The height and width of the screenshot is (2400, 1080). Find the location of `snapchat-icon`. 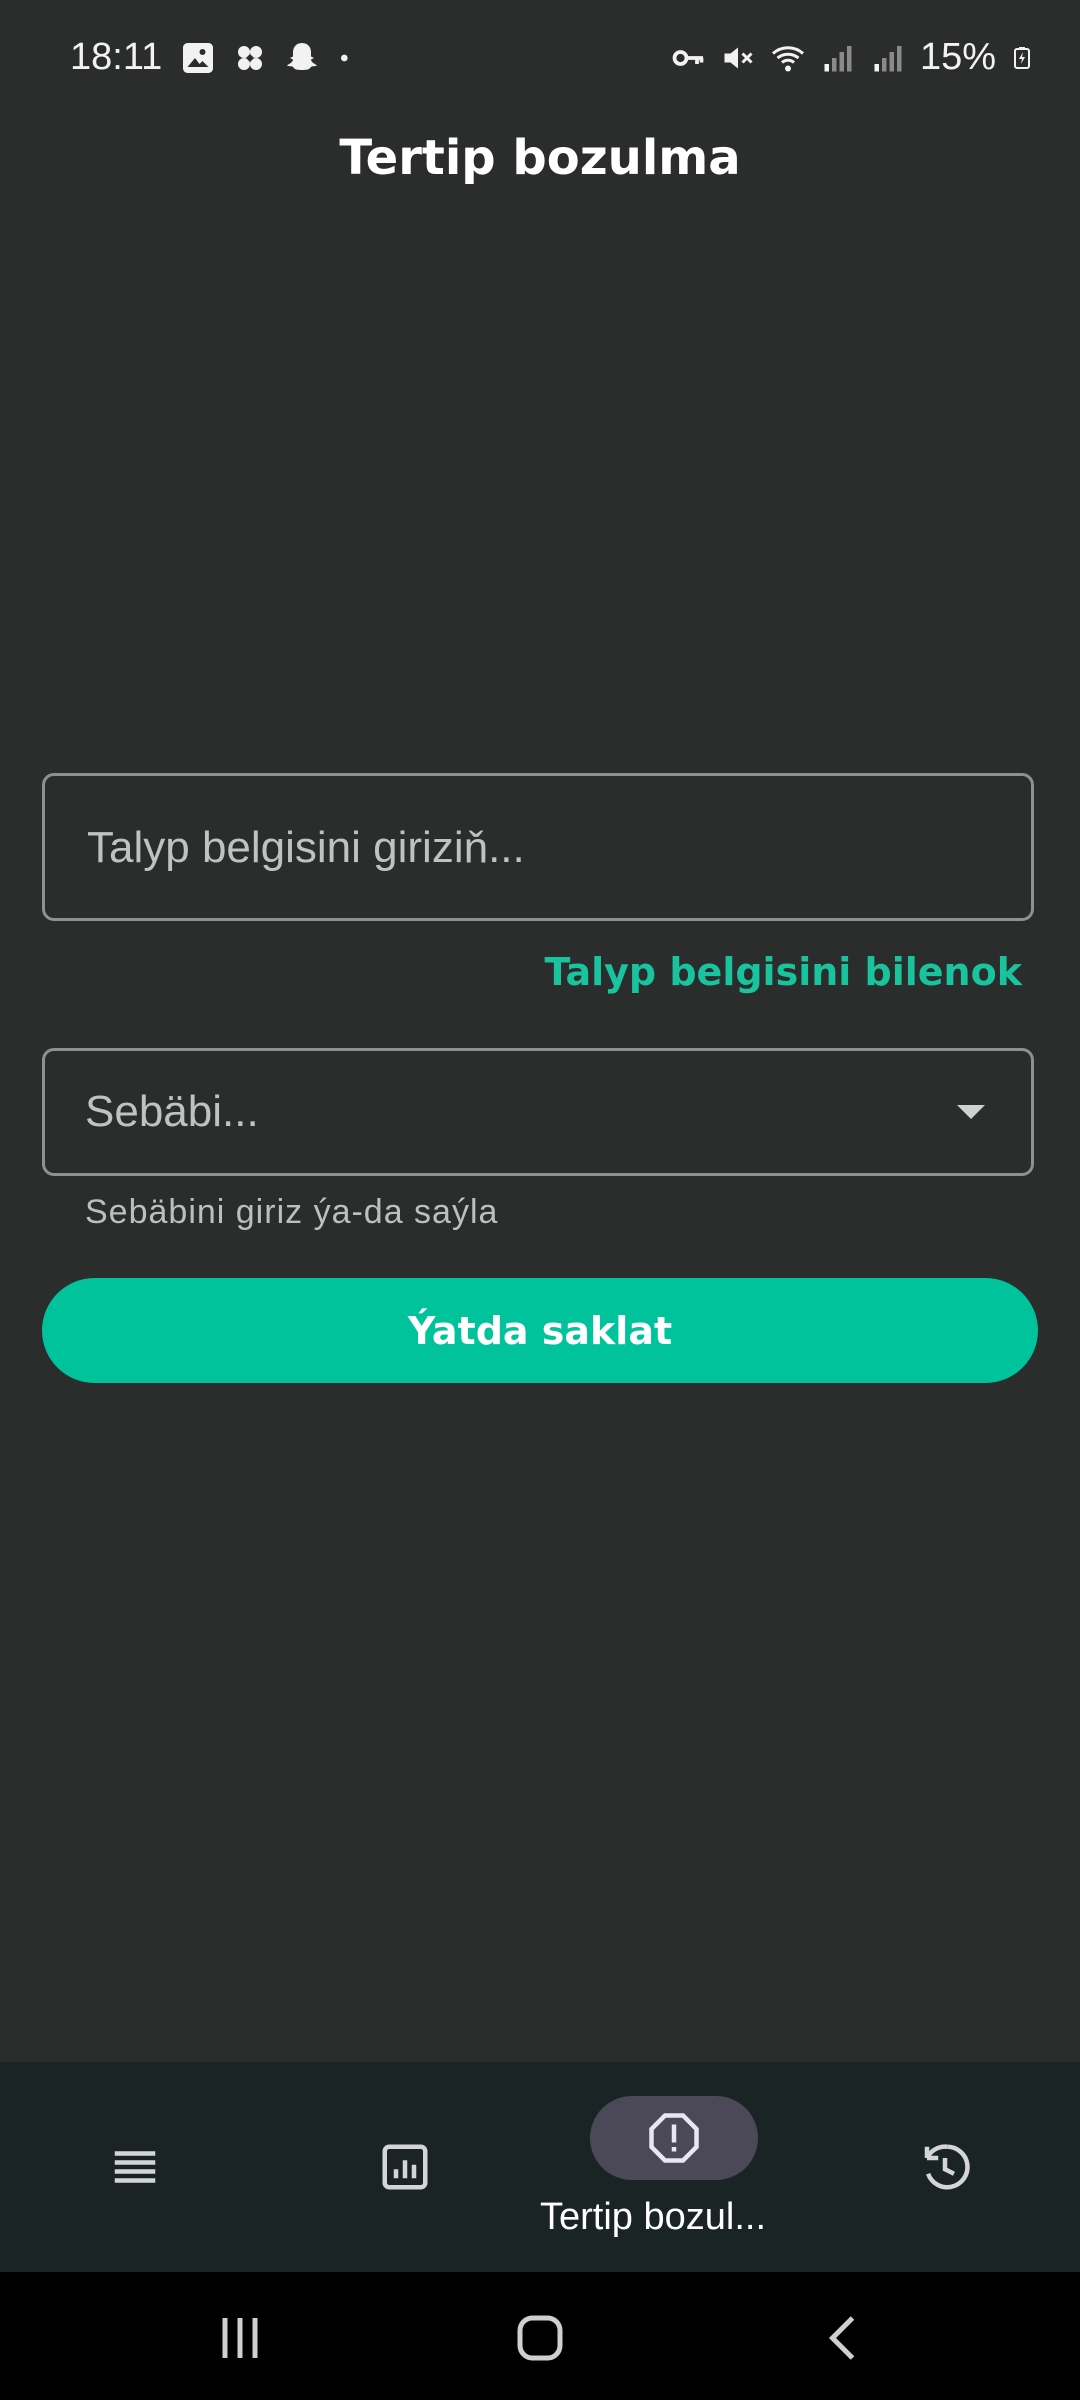

snapchat-icon is located at coordinates (302, 56).